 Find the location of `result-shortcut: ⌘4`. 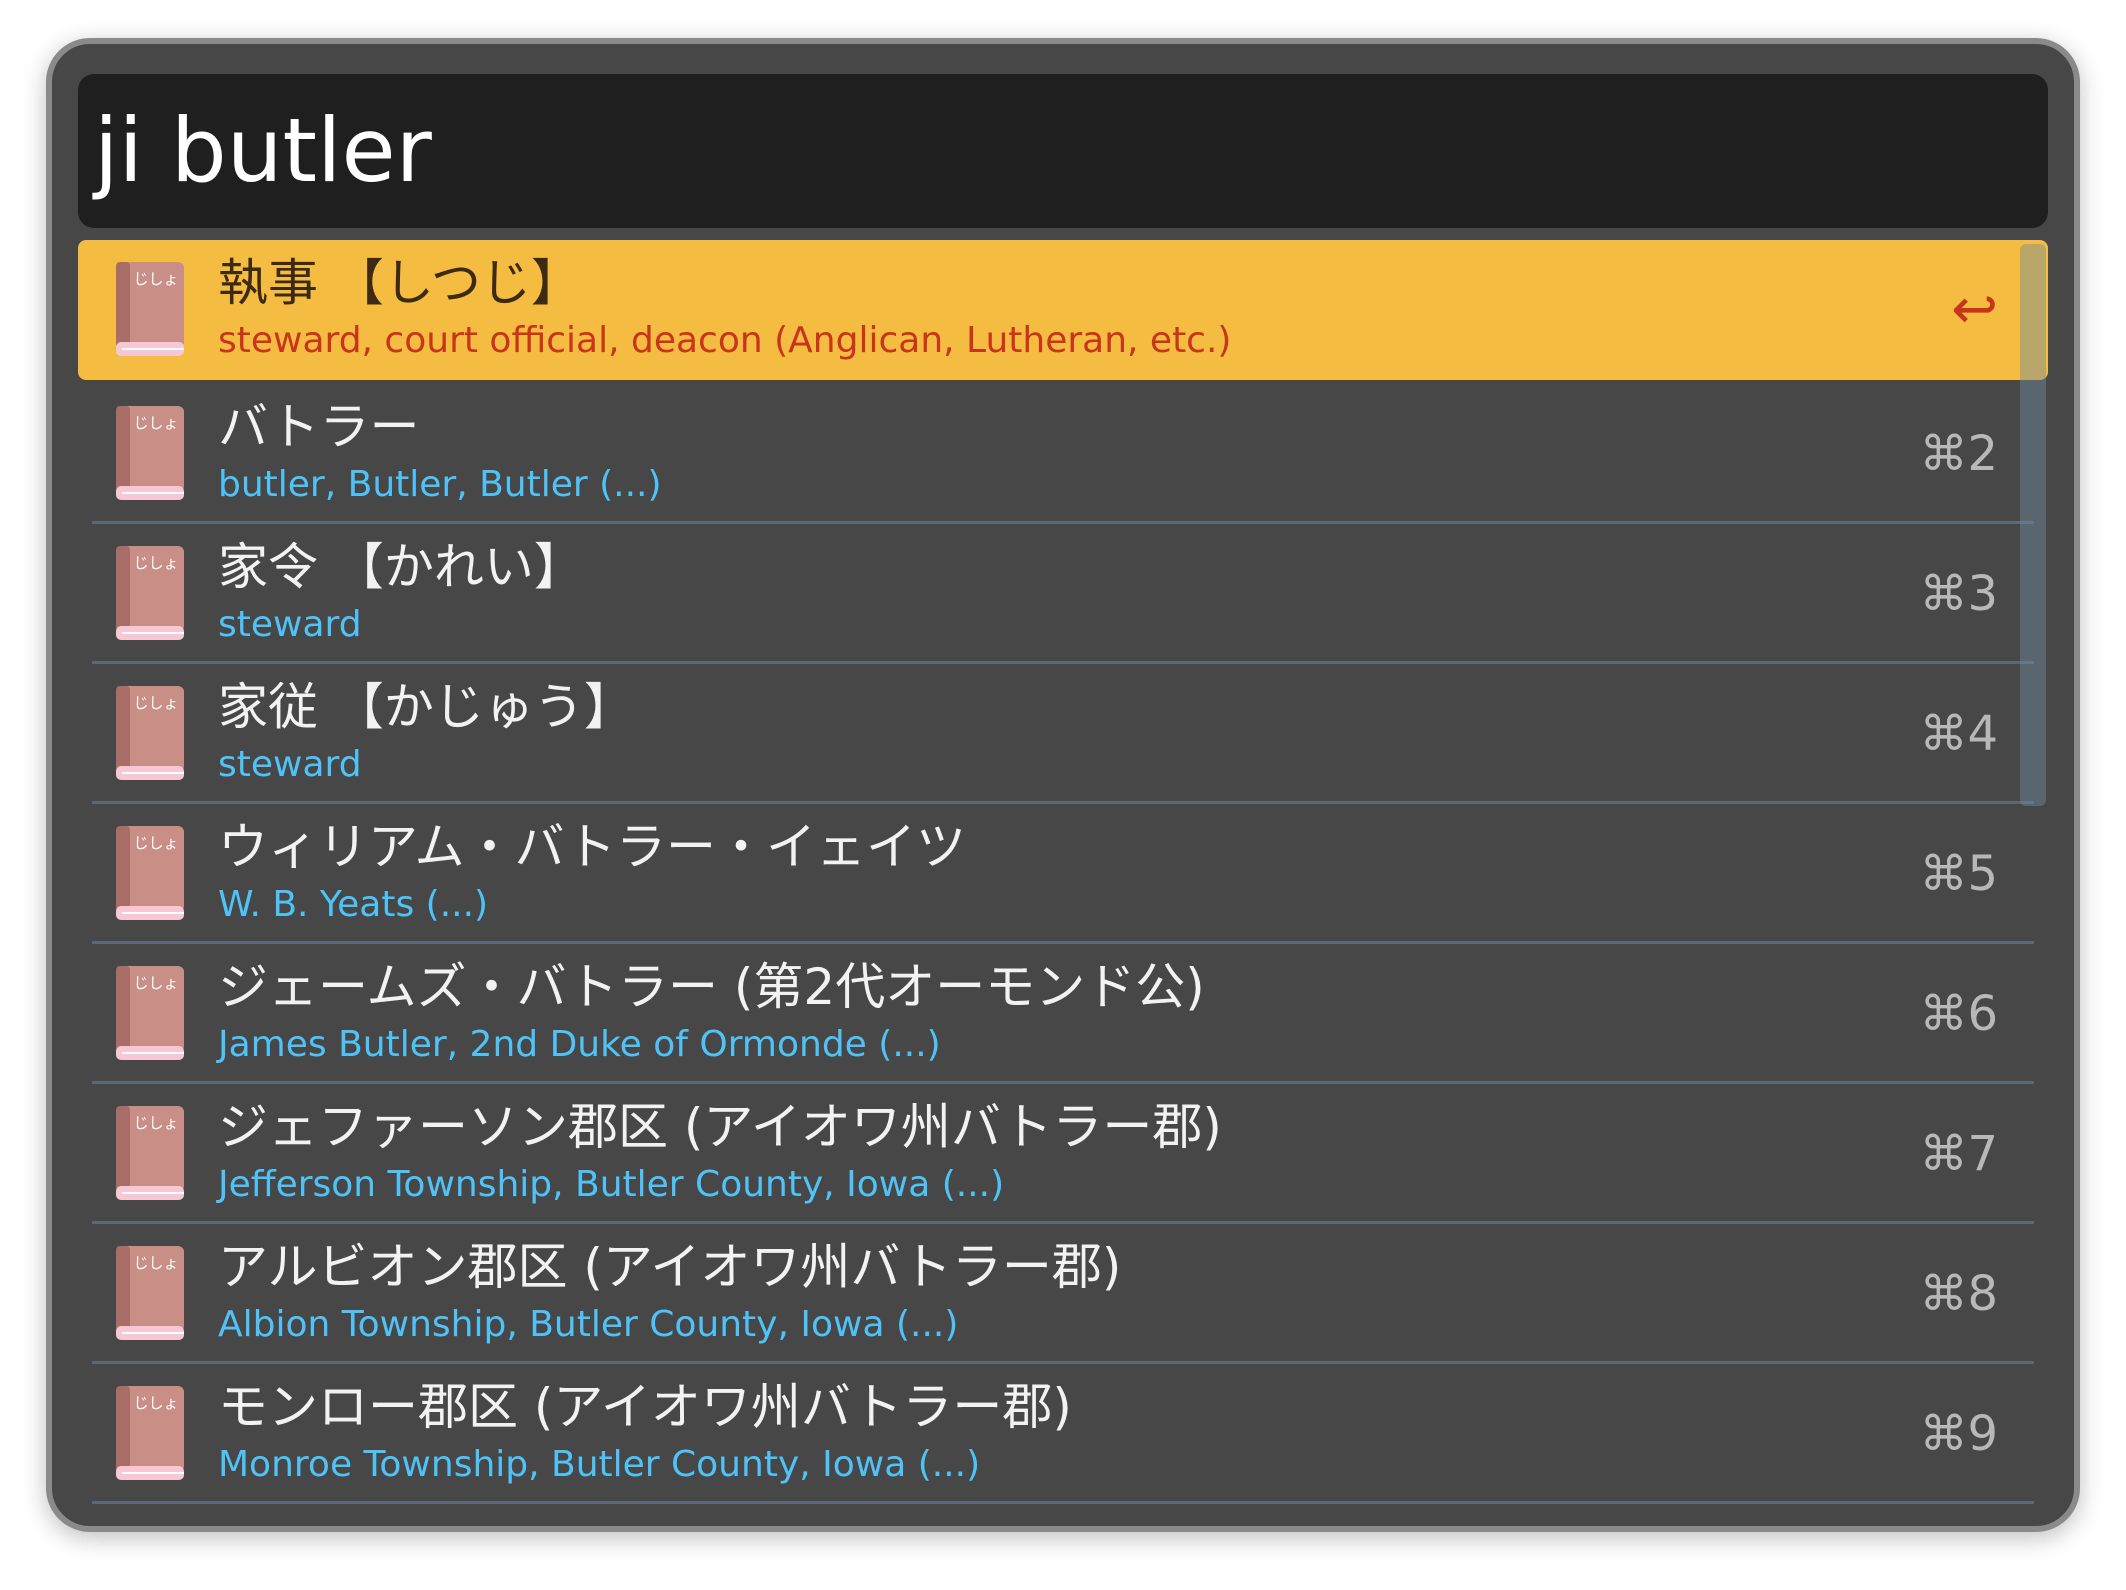

result-shortcut: ⌘4 is located at coordinates (1958, 734).